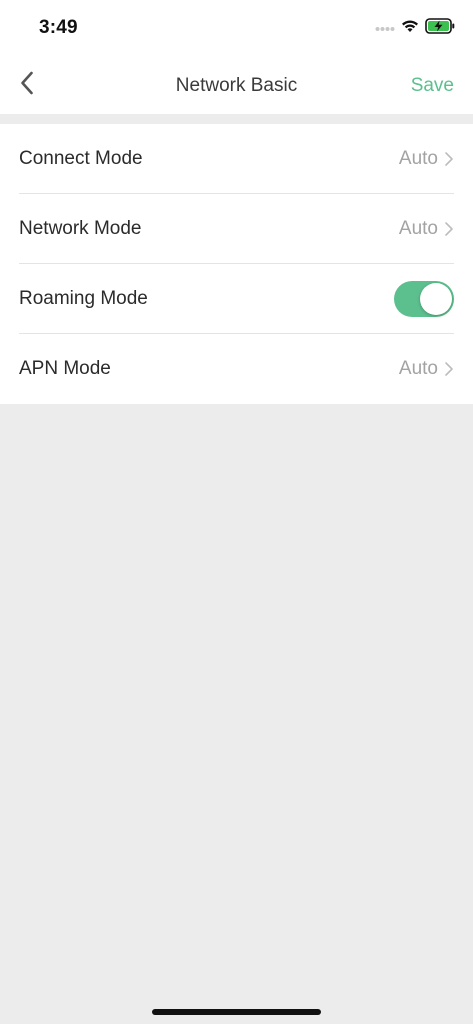 Image resolution: width=473 pixels, height=1024 pixels. What do you see at coordinates (236, 369) in the screenshot?
I see `apn-mode-row: APN Mode Auto` at bounding box center [236, 369].